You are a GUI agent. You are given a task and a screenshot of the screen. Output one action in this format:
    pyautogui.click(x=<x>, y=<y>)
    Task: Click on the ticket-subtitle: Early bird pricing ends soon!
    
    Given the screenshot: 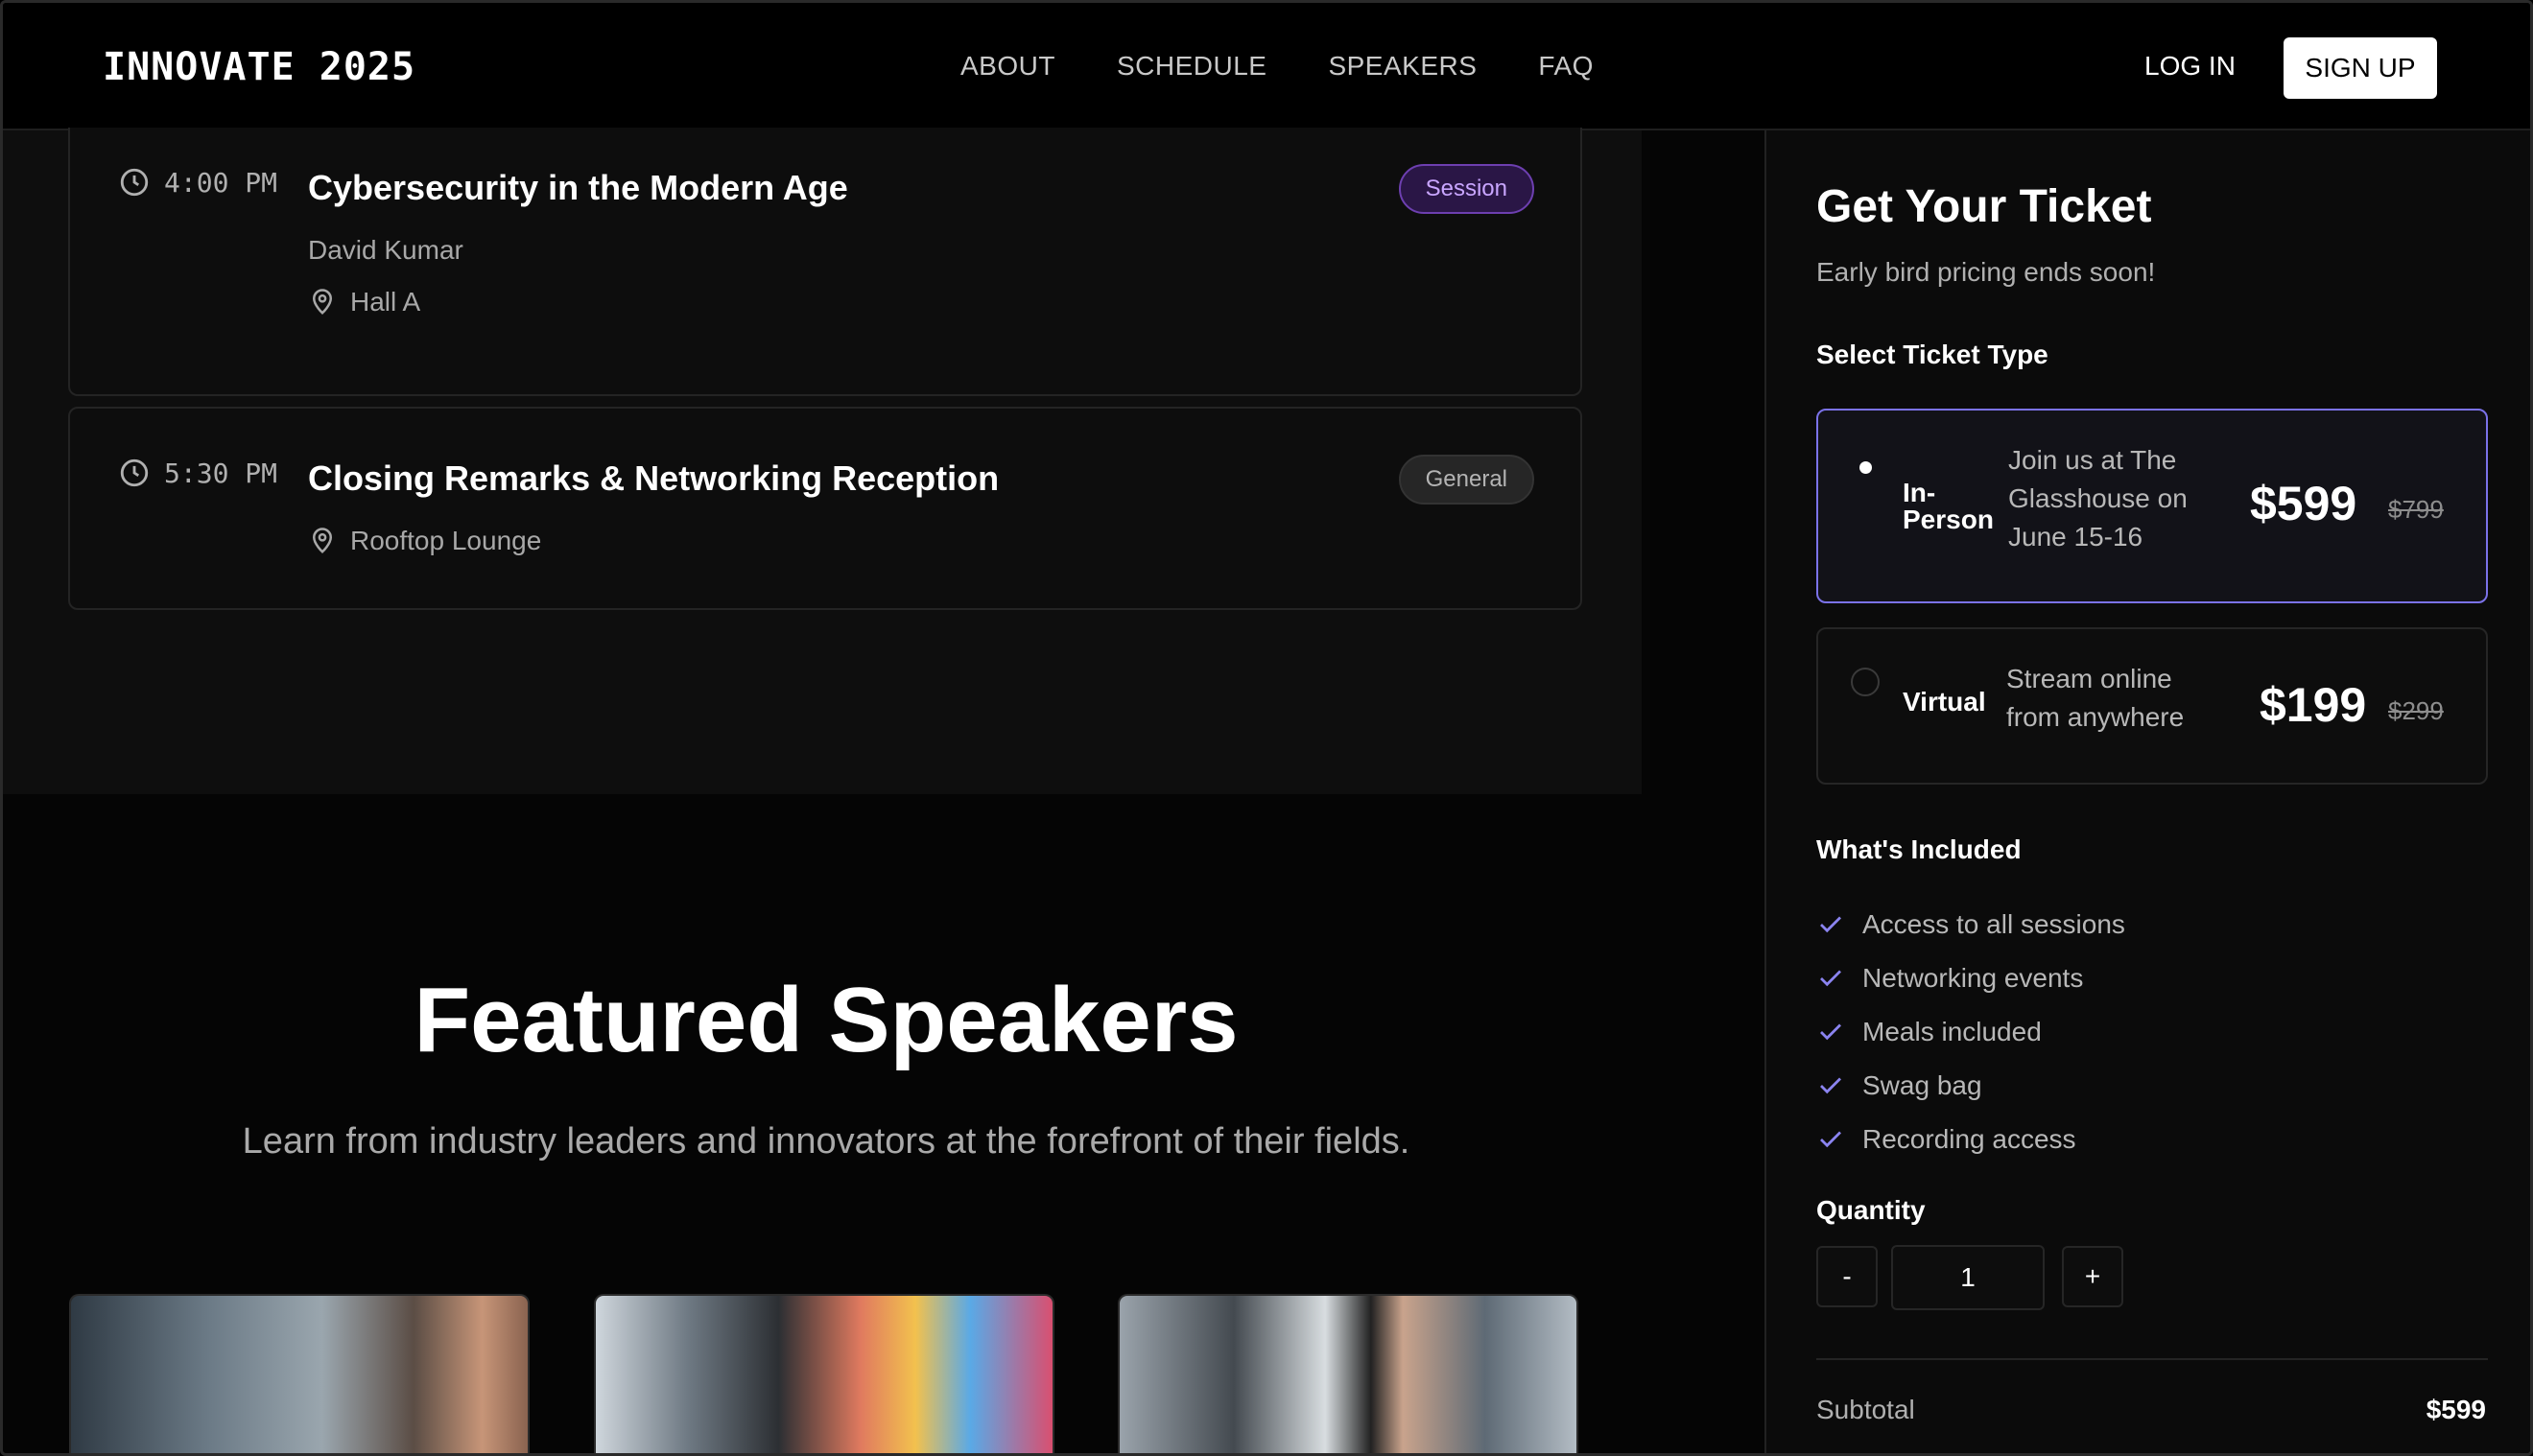 What is the action you would take?
    pyautogui.click(x=1986, y=272)
    